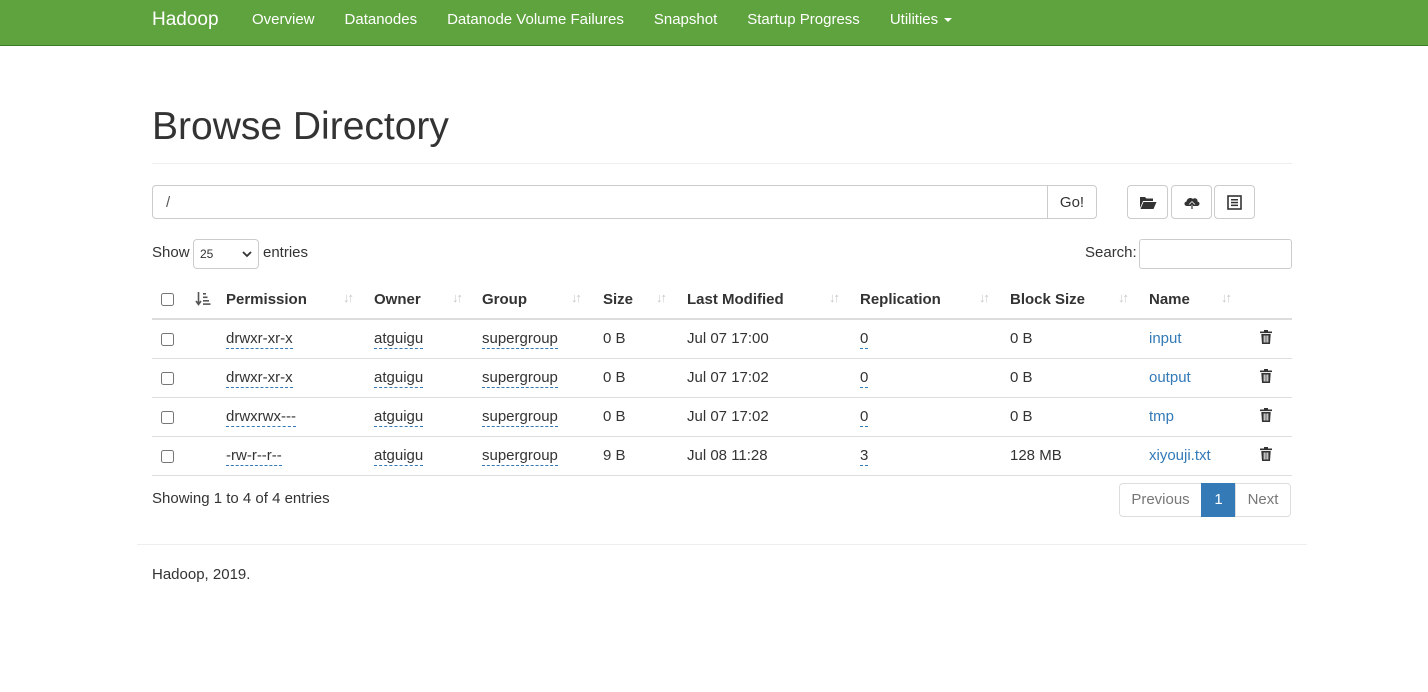 Image resolution: width=1428 pixels, height=692 pixels. Describe the element at coordinates (1215, 254) in the screenshot. I see `search-input` at that location.